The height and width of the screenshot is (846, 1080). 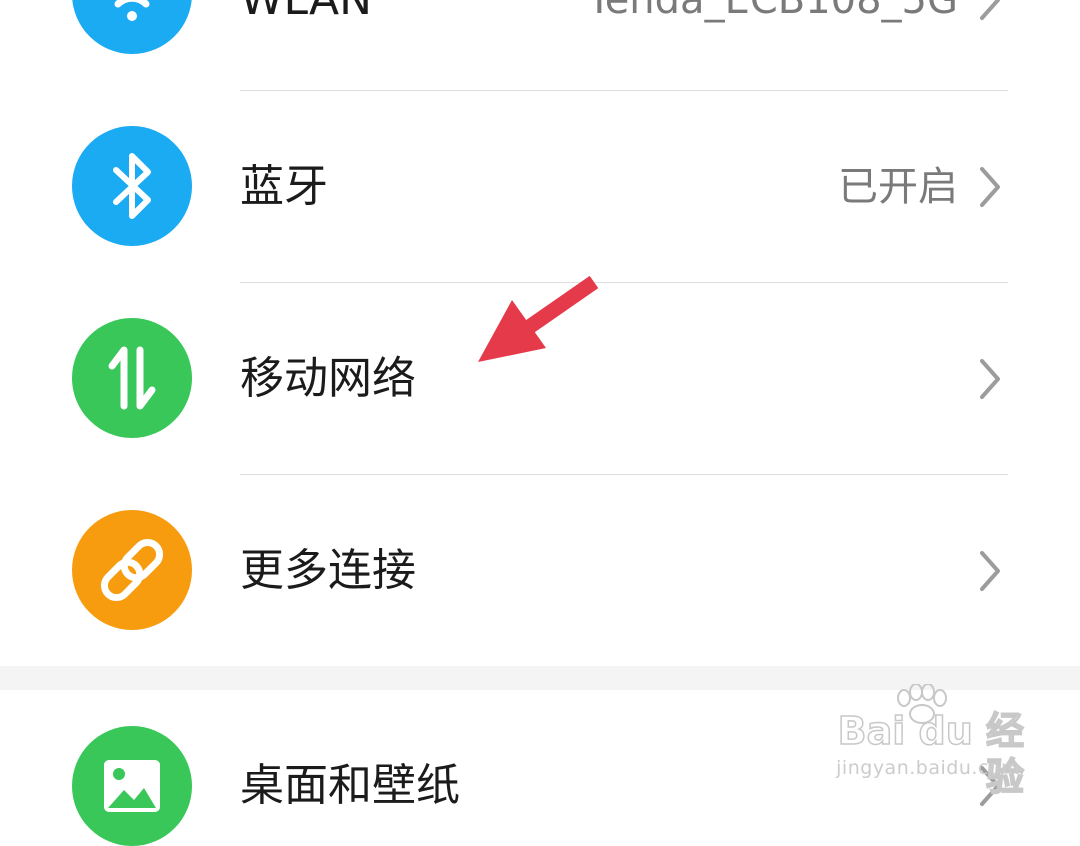 I want to click on settings-item-value: 已开启, so click(x=898, y=187).